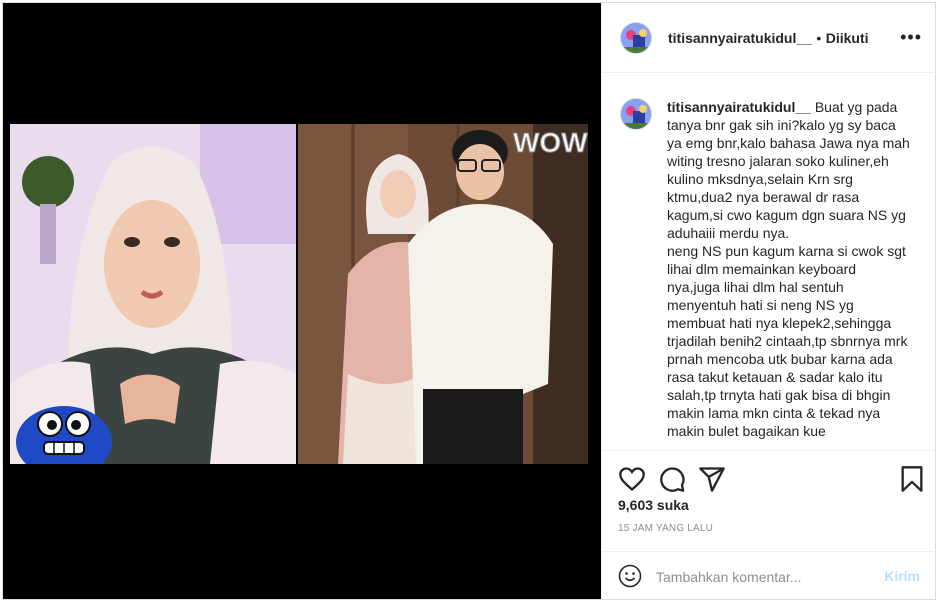  What do you see at coordinates (911, 37) in the screenshot?
I see `more-options-icon: •••` at bounding box center [911, 37].